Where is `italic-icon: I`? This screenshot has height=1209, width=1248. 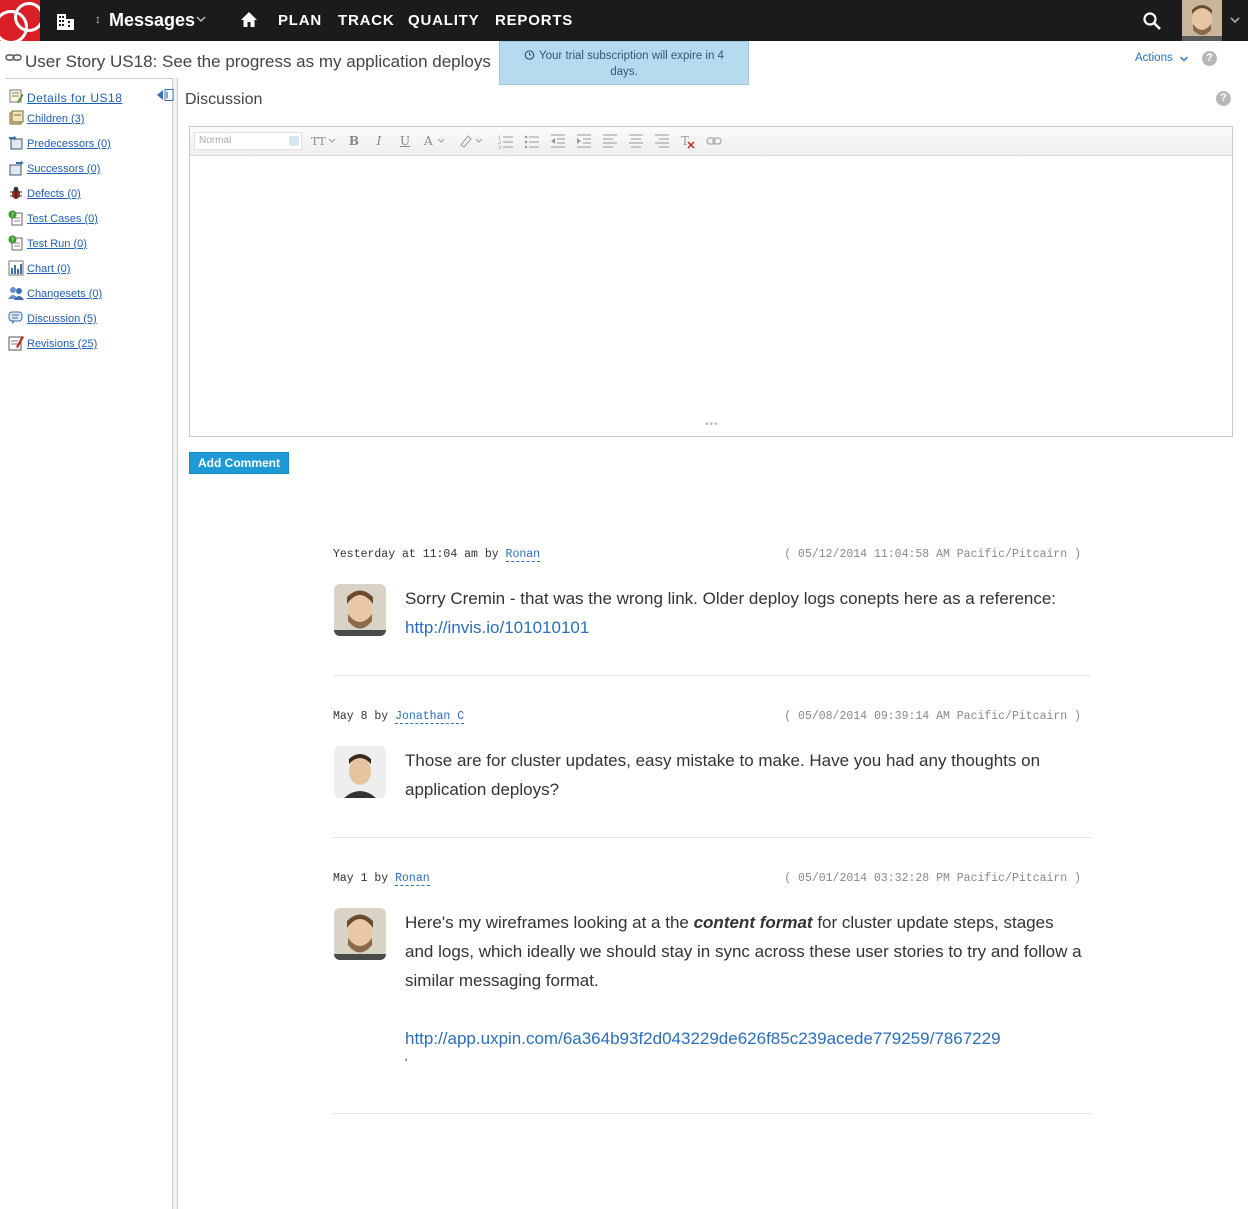 italic-icon: I is located at coordinates (379, 141).